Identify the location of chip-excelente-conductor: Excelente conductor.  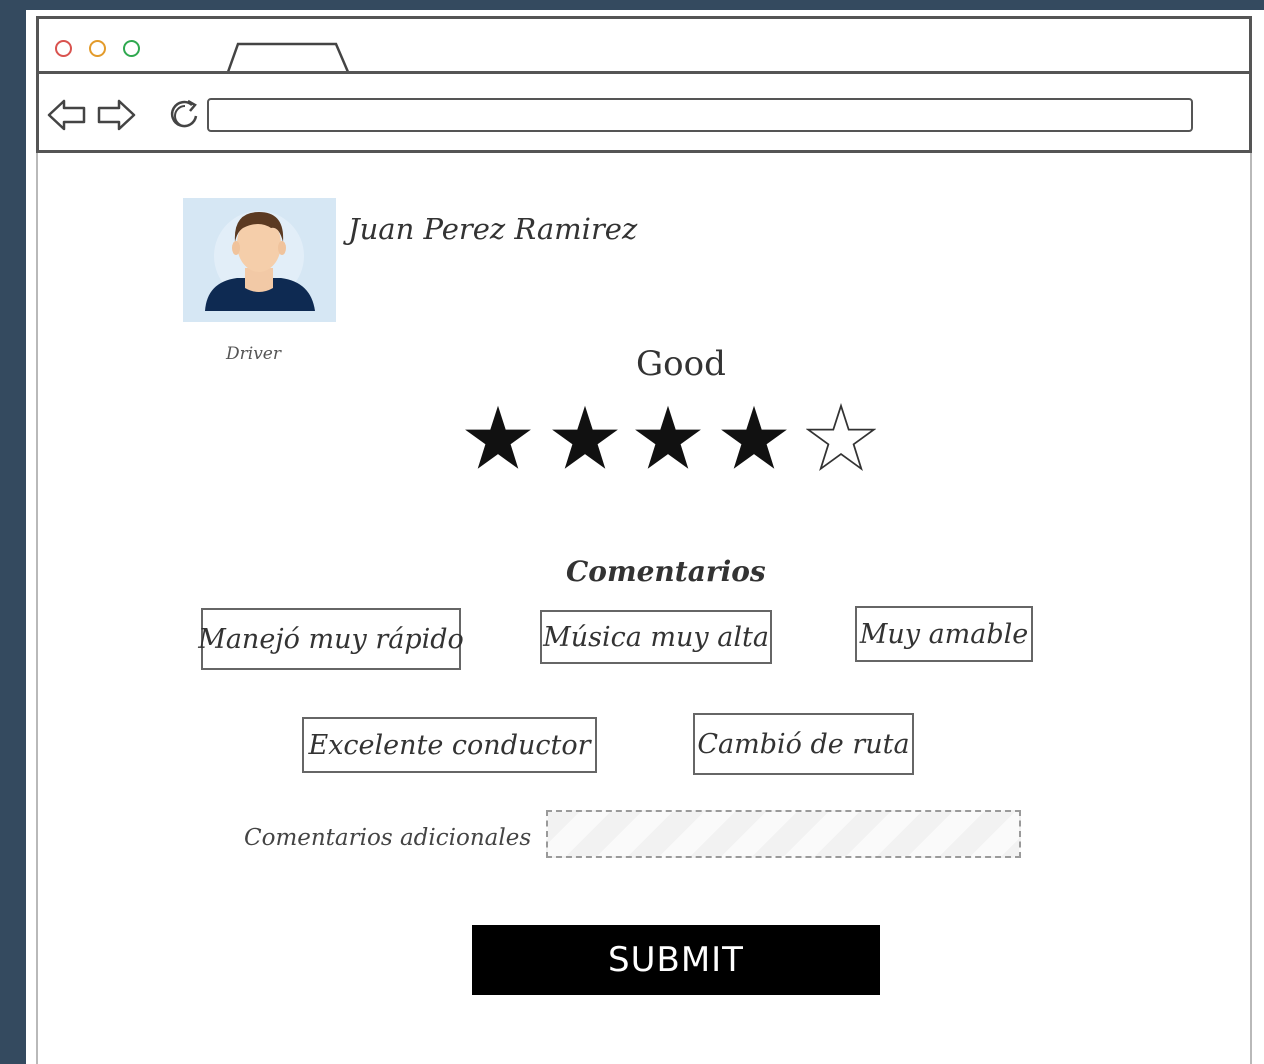
(449, 745).